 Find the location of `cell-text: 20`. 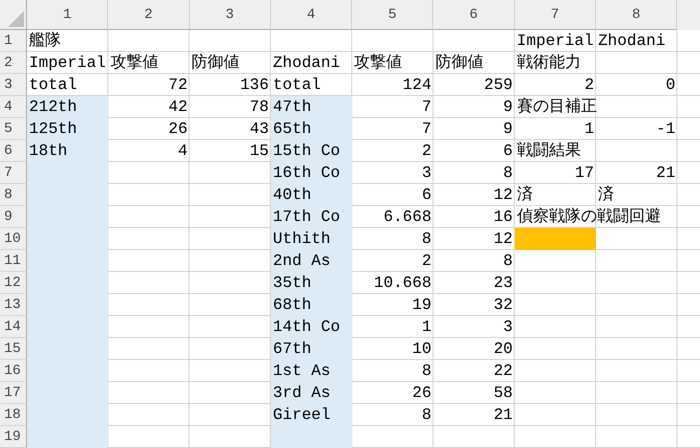

cell-text: 20 is located at coordinates (503, 349).